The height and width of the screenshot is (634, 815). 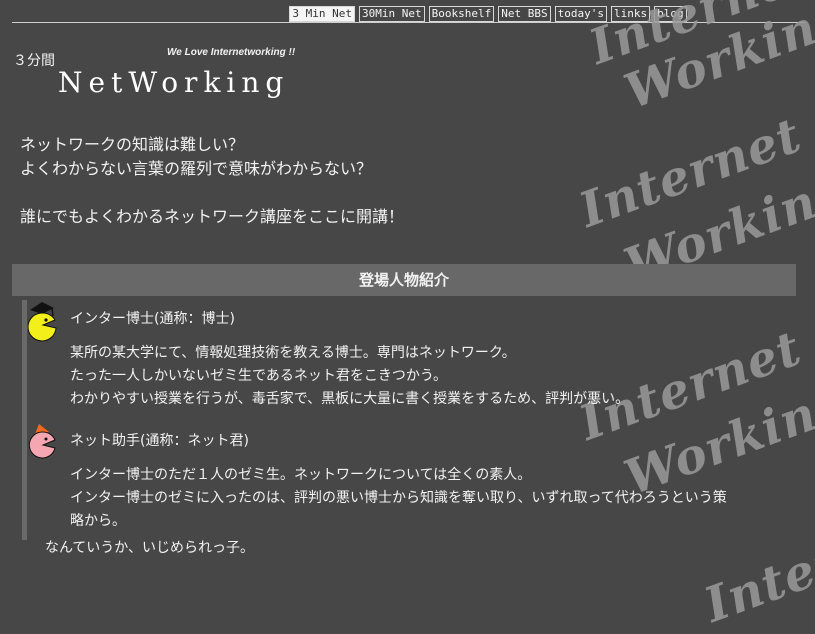 I want to click on site-logo: NetWorking, so click(x=173, y=82).